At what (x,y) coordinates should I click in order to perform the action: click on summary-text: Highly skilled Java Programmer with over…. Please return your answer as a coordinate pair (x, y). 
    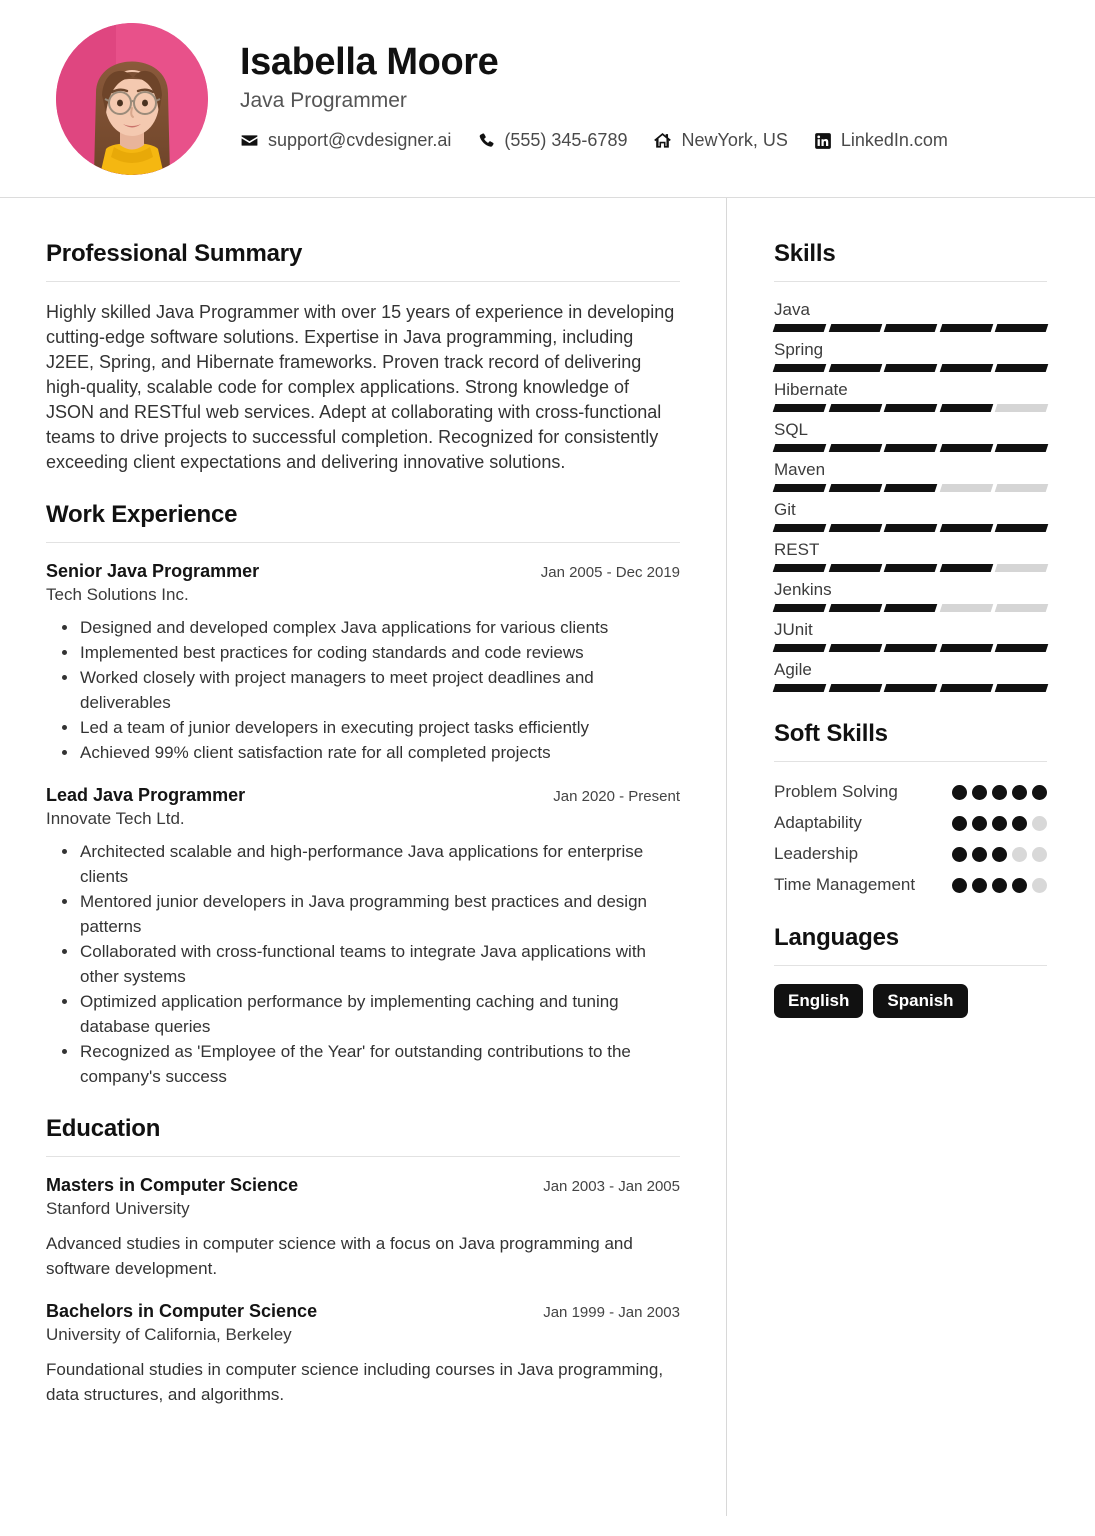
    Looking at the image, I should click on (360, 387).